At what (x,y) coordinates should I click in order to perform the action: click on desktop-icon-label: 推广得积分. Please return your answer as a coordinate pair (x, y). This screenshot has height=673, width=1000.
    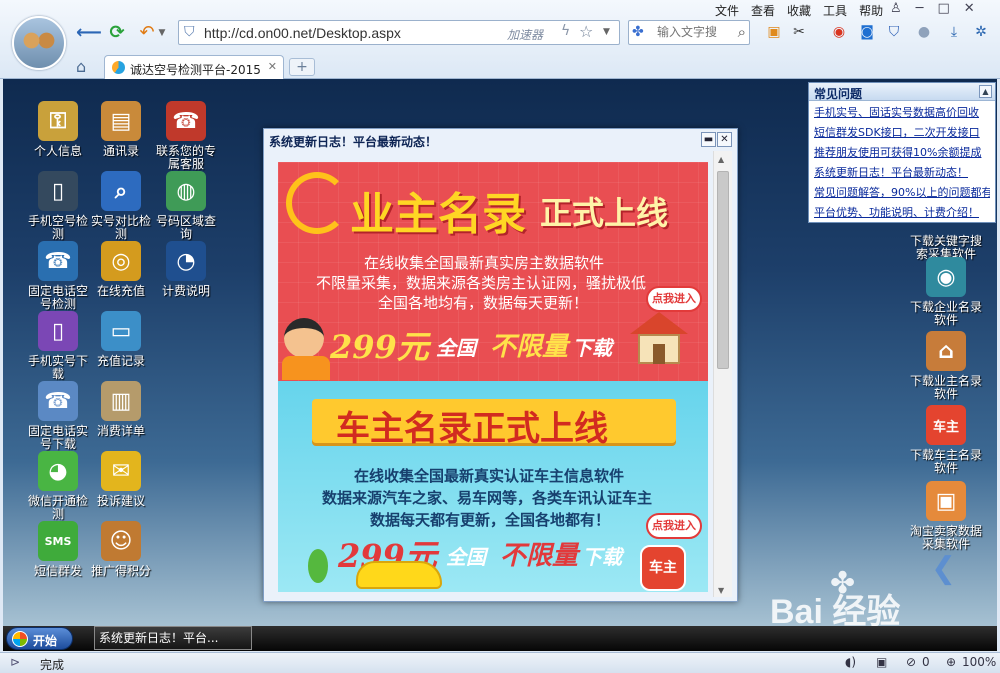
    Looking at the image, I should click on (120, 571).